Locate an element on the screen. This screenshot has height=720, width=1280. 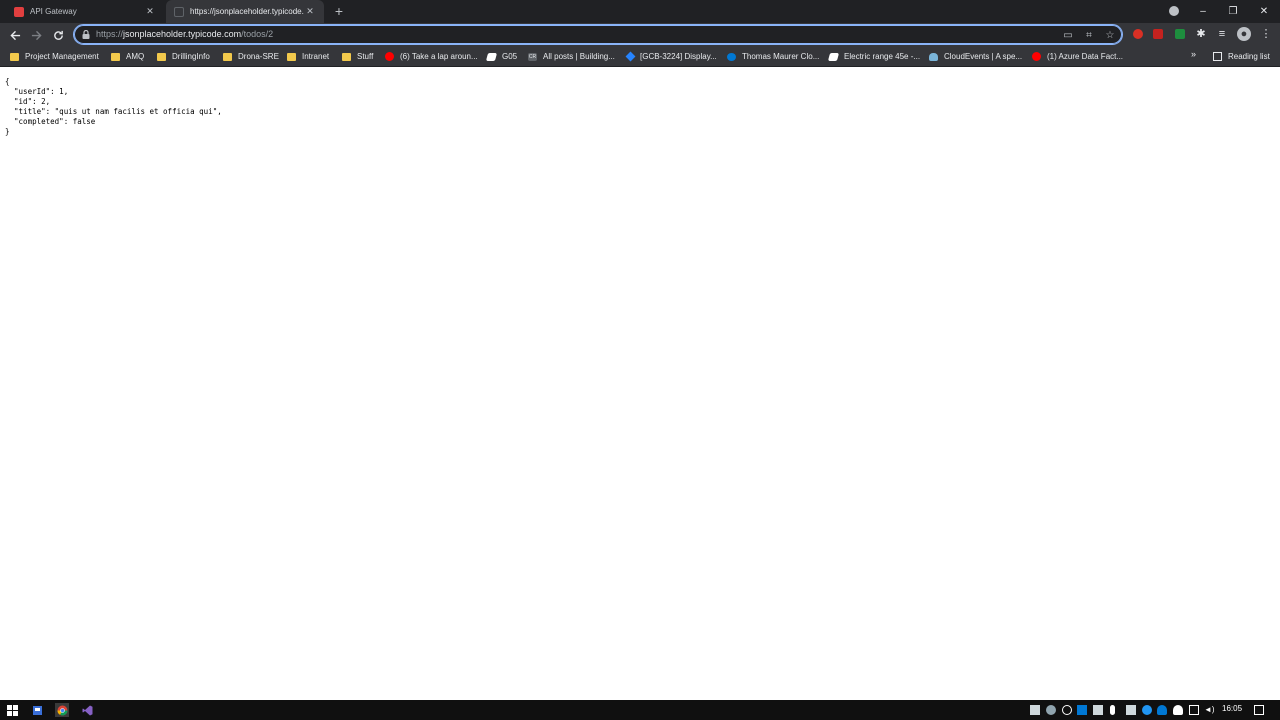
bookmark-label: Intranet is located at coordinates (316, 56).